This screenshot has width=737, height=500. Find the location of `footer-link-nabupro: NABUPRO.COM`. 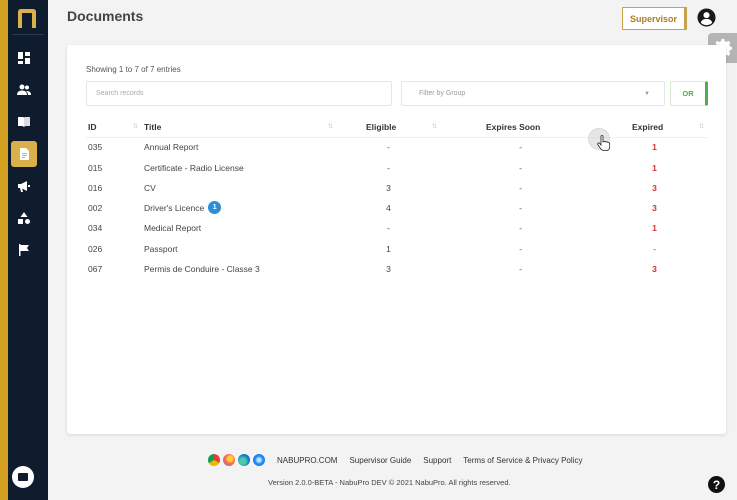

footer-link-nabupro: NABUPRO.COM is located at coordinates (307, 460).